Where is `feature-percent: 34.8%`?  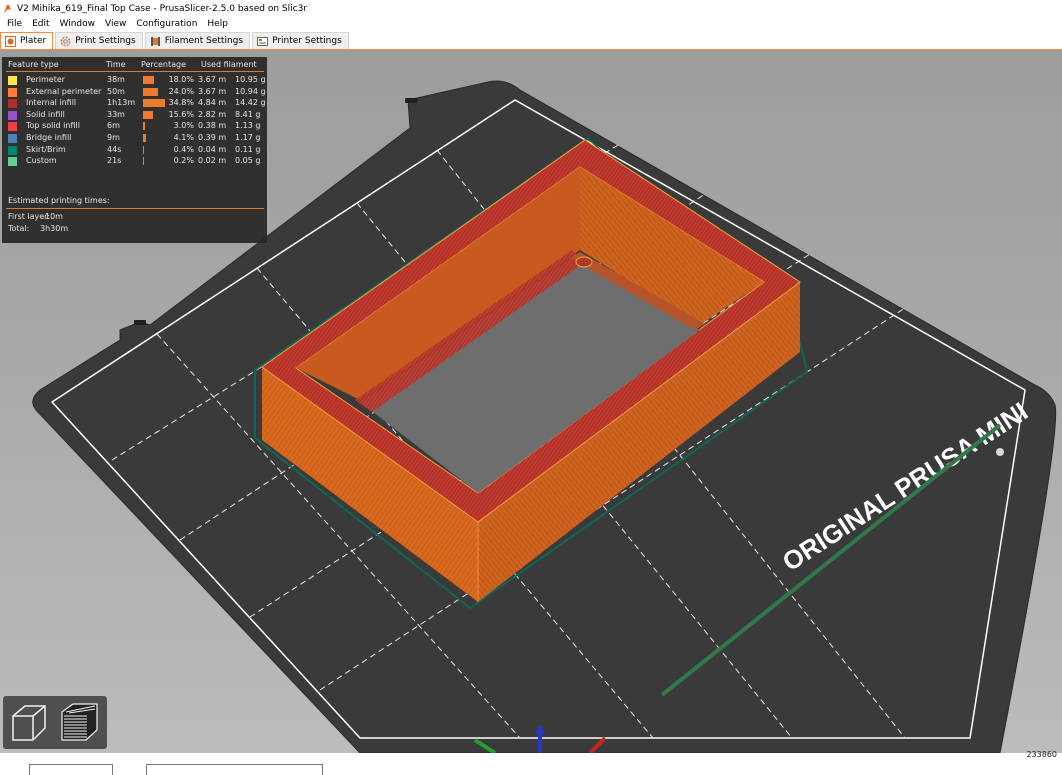
feature-percent: 34.8% is located at coordinates (181, 103).